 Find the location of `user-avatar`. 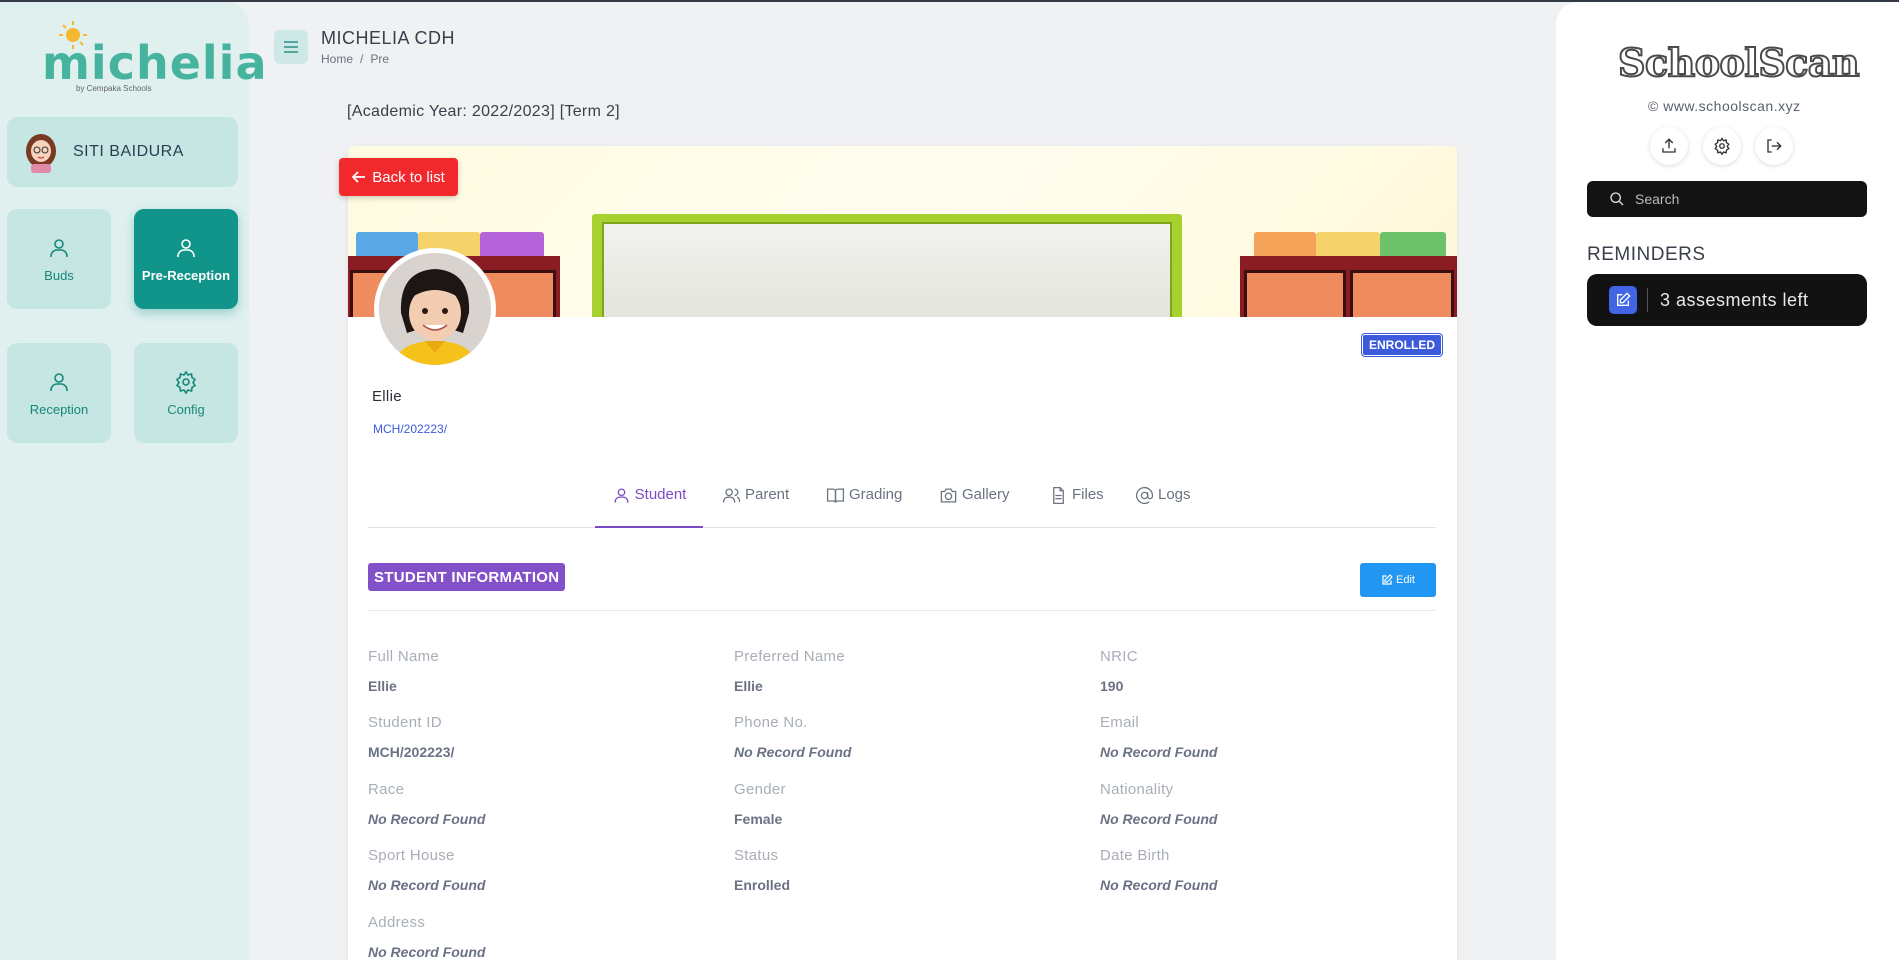

user-avatar is located at coordinates (41, 153).